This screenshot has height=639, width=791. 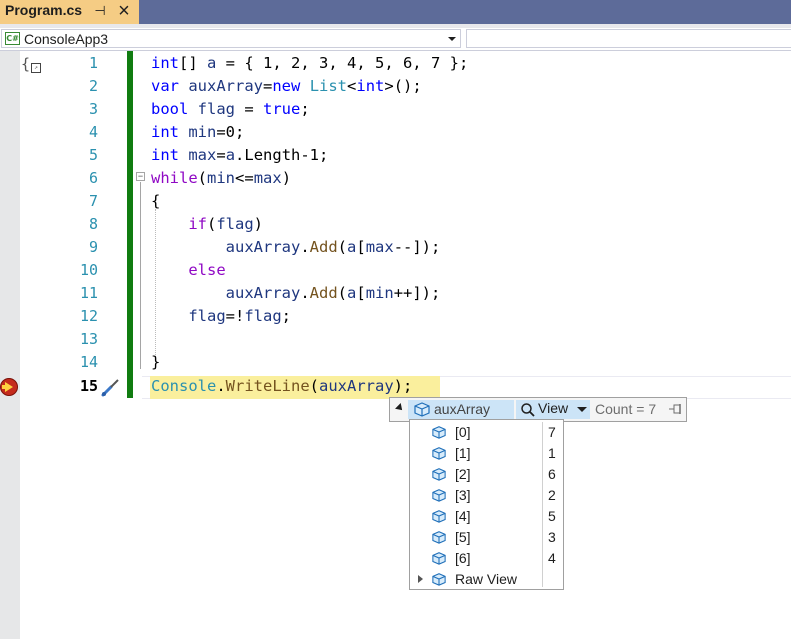 What do you see at coordinates (626, 409) in the screenshot?
I see `datatip-value: Count = 7` at bounding box center [626, 409].